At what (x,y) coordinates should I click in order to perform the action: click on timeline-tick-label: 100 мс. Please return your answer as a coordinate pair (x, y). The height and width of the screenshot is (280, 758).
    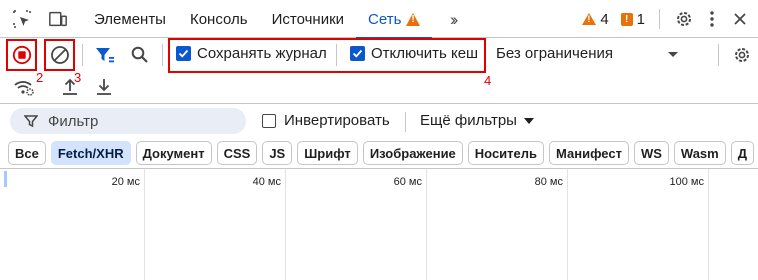
    Looking at the image, I should click on (686, 182).